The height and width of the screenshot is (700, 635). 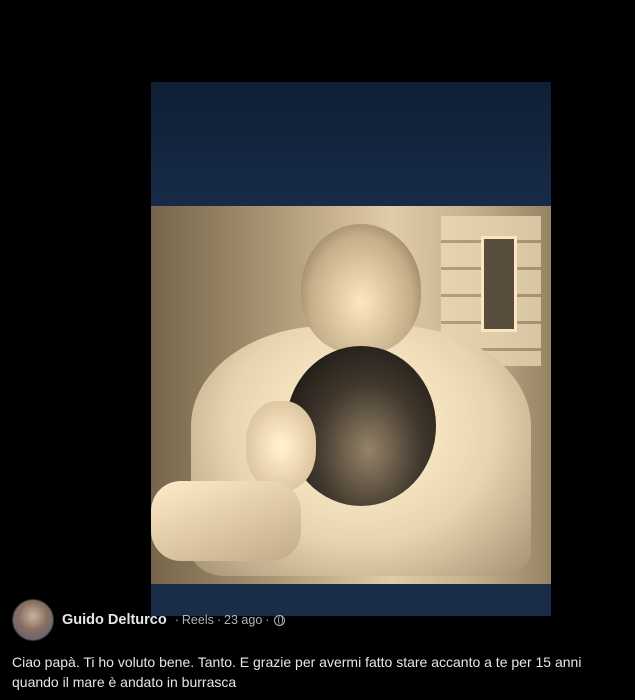 What do you see at coordinates (281, 446) in the screenshot?
I see `photo-hand` at bounding box center [281, 446].